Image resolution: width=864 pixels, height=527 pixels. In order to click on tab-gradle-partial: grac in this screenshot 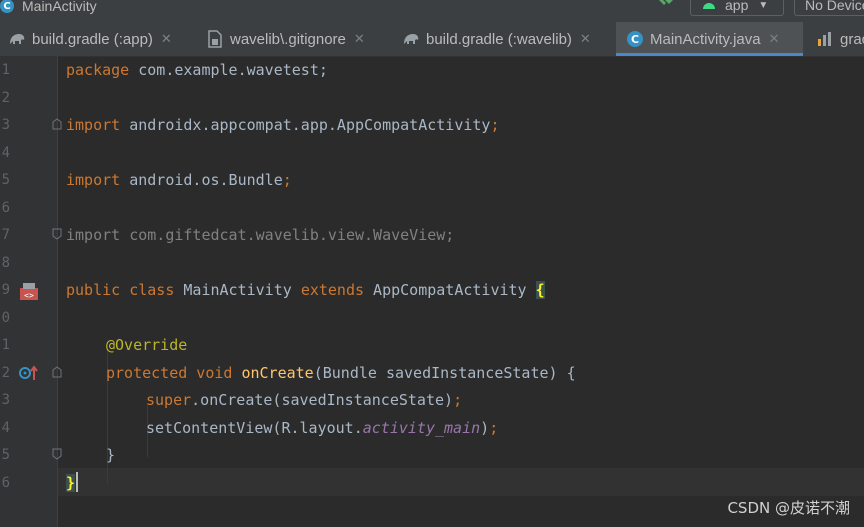, I will do `click(840, 39)`.